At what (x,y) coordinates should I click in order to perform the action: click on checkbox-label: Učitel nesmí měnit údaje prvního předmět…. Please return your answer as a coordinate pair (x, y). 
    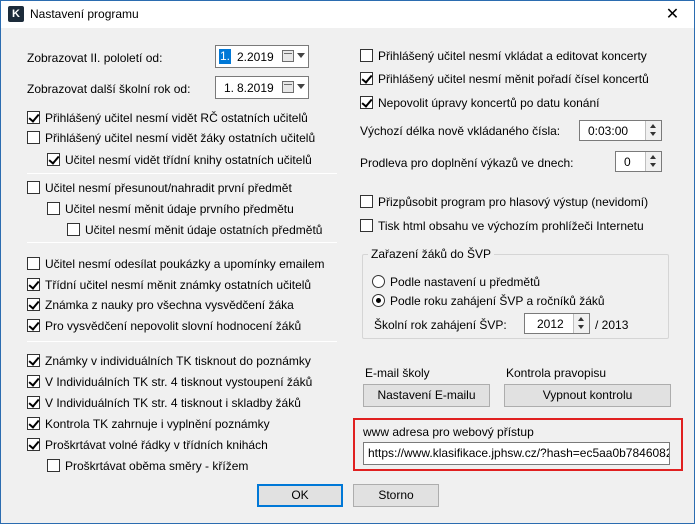
    Looking at the image, I should click on (179, 209).